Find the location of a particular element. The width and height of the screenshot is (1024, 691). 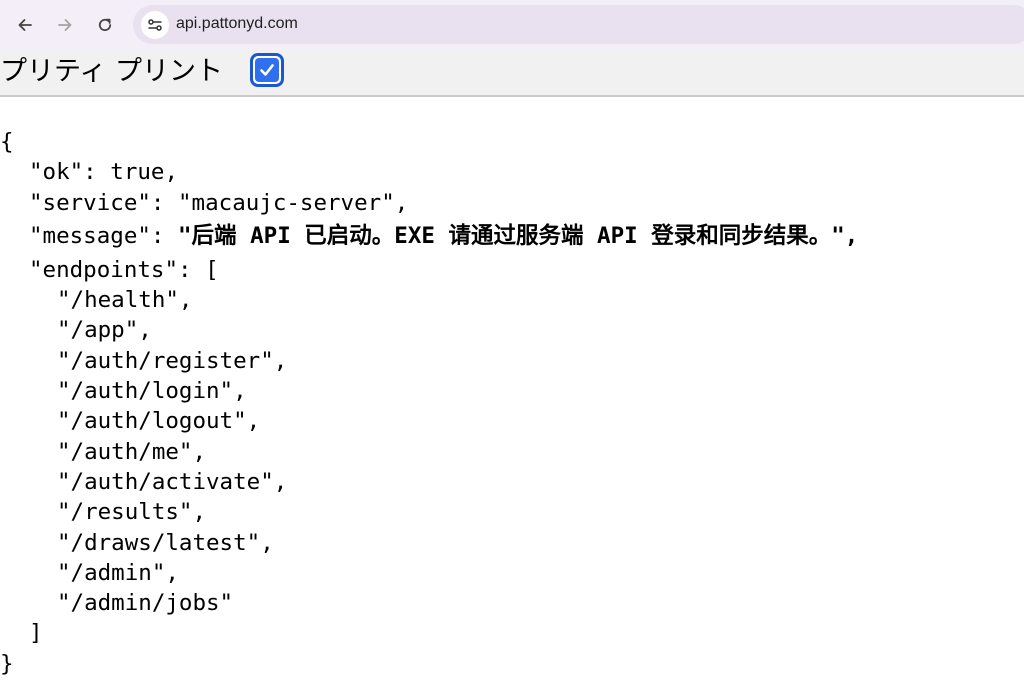

json-ok-line: "ok": true, is located at coordinates (104, 172).